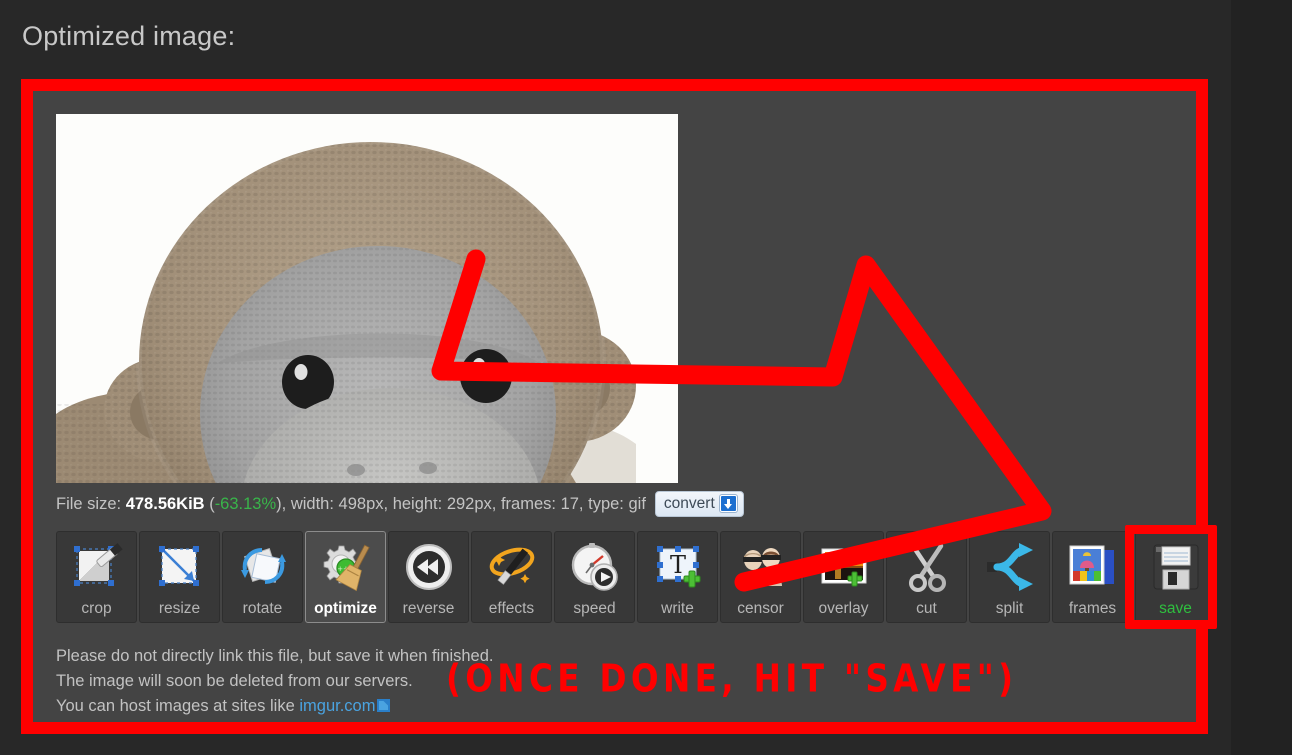  What do you see at coordinates (511, 608) in the screenshot?
I see `tool-label: effects` at bounding box center [511, 608].